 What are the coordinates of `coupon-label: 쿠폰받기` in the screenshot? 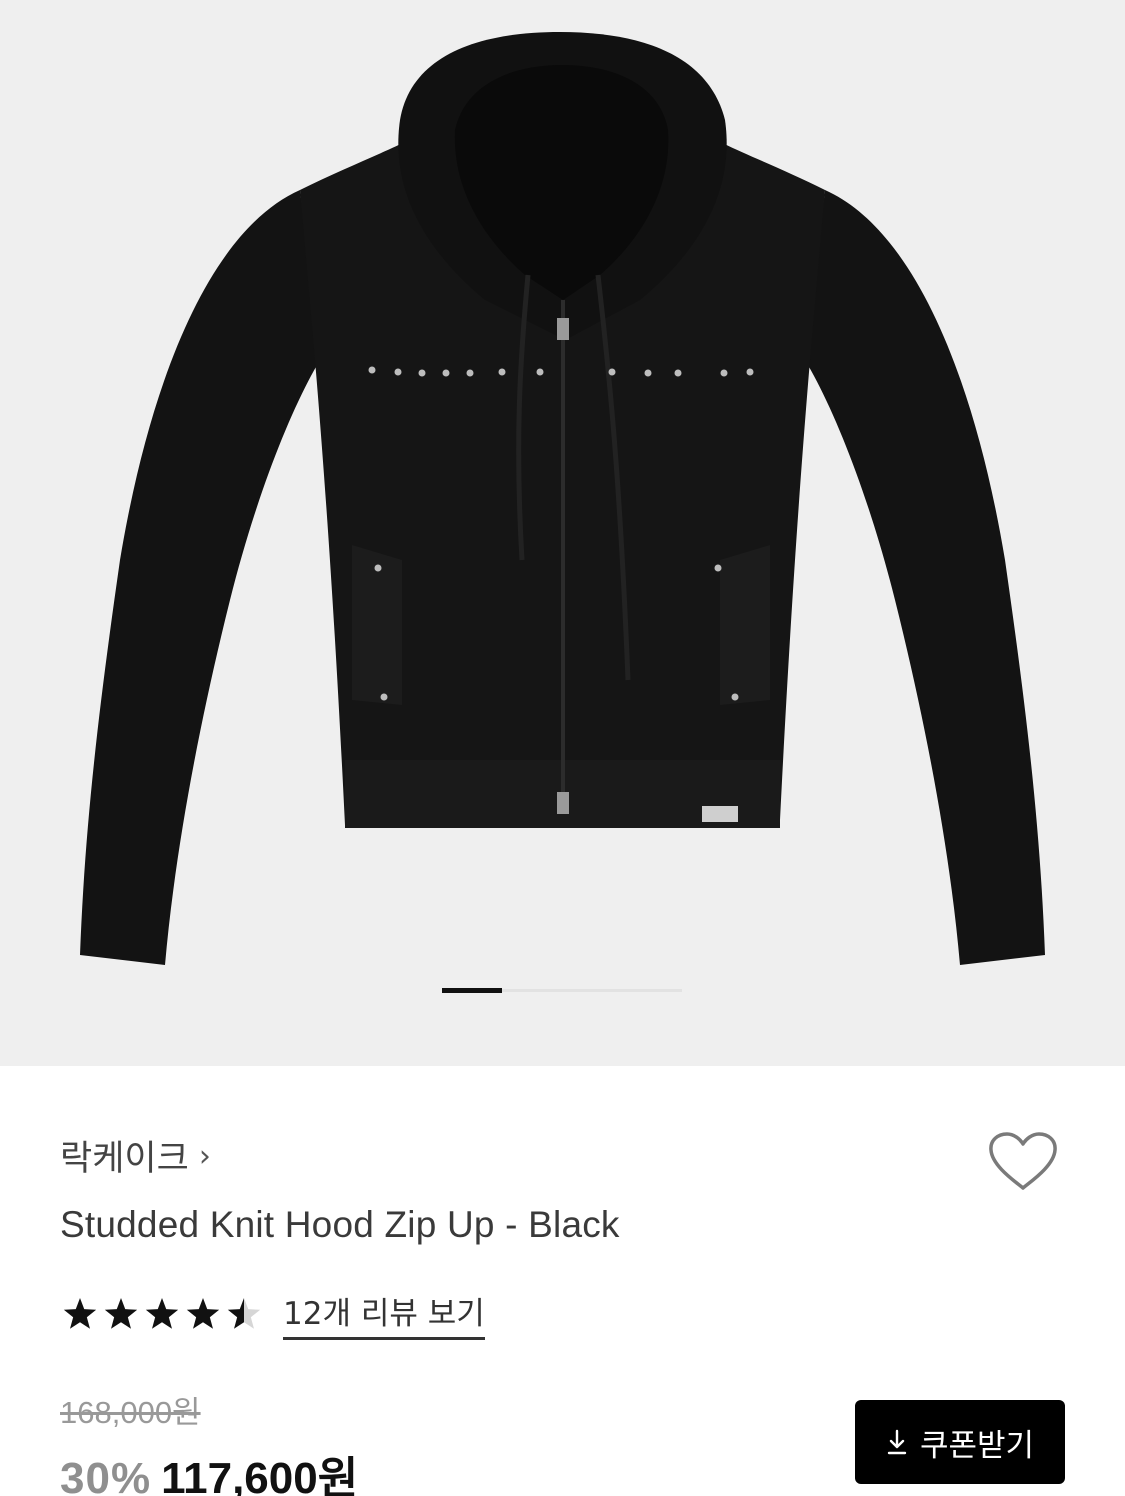 It's located at (977, 1445).